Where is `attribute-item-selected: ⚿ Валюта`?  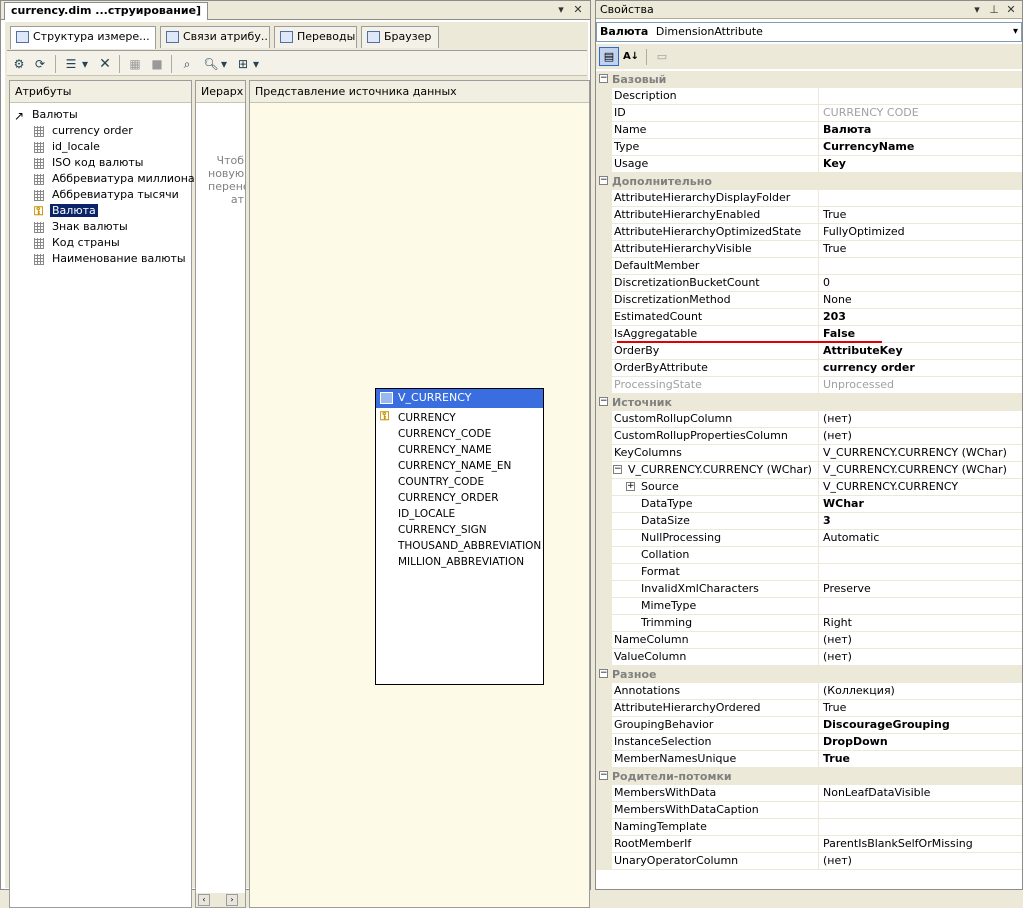
attribute-item-selected: ⚿ Валюта is located at coordinates (100, 211).